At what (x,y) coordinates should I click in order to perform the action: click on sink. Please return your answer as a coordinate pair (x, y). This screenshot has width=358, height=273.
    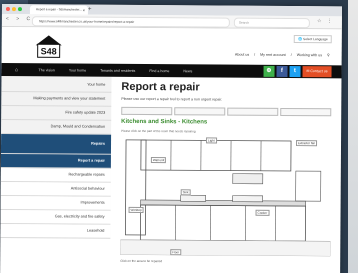
    Looking at the image, I should click on (193, 198).